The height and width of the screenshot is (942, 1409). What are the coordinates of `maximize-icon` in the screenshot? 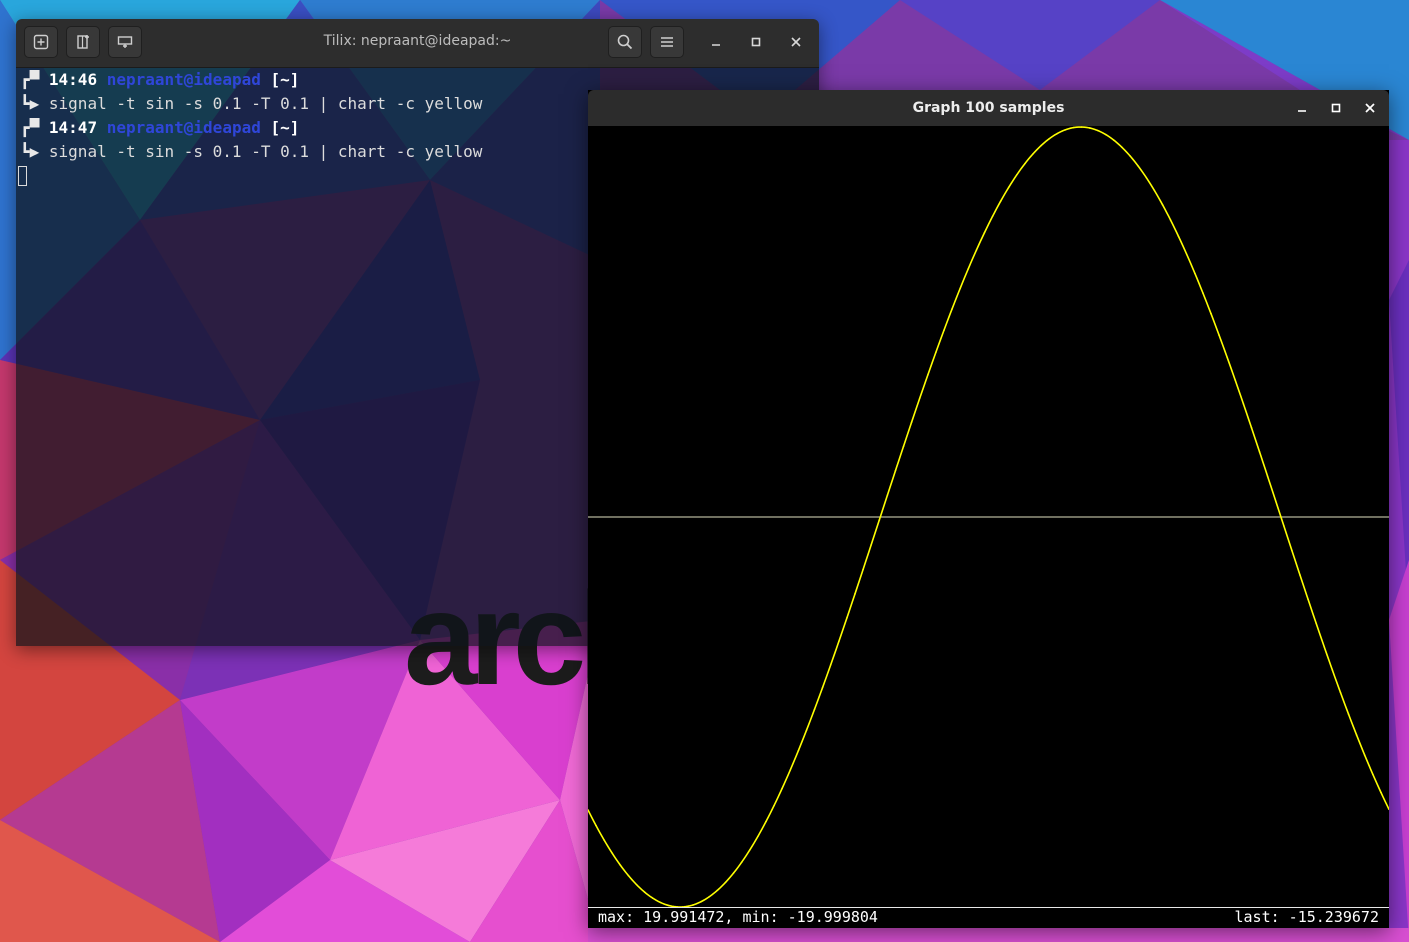 It's located at (1336, 108).